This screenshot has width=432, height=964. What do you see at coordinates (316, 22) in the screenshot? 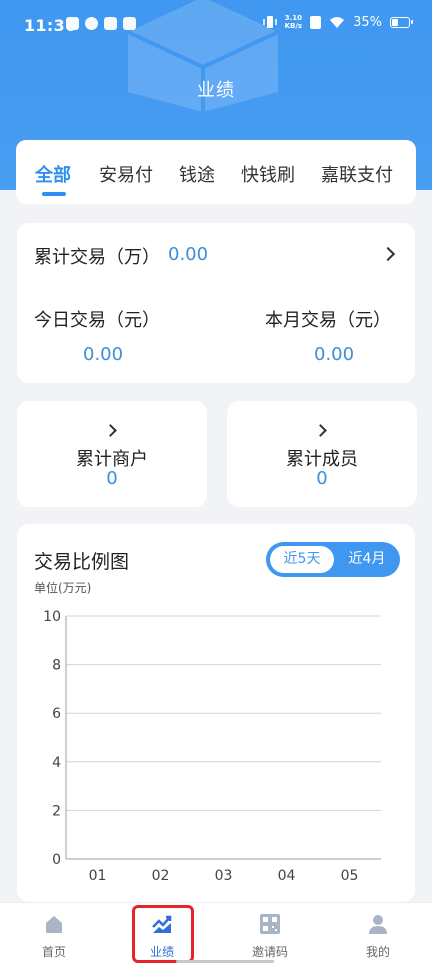
I see `bluetooth-icon` at bounding box center [316, 22].